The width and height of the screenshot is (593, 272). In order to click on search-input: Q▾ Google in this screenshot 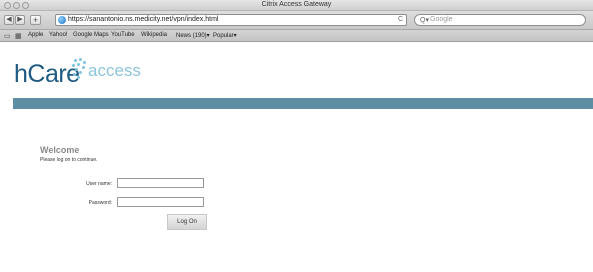, I will do `click(500, 20)`.